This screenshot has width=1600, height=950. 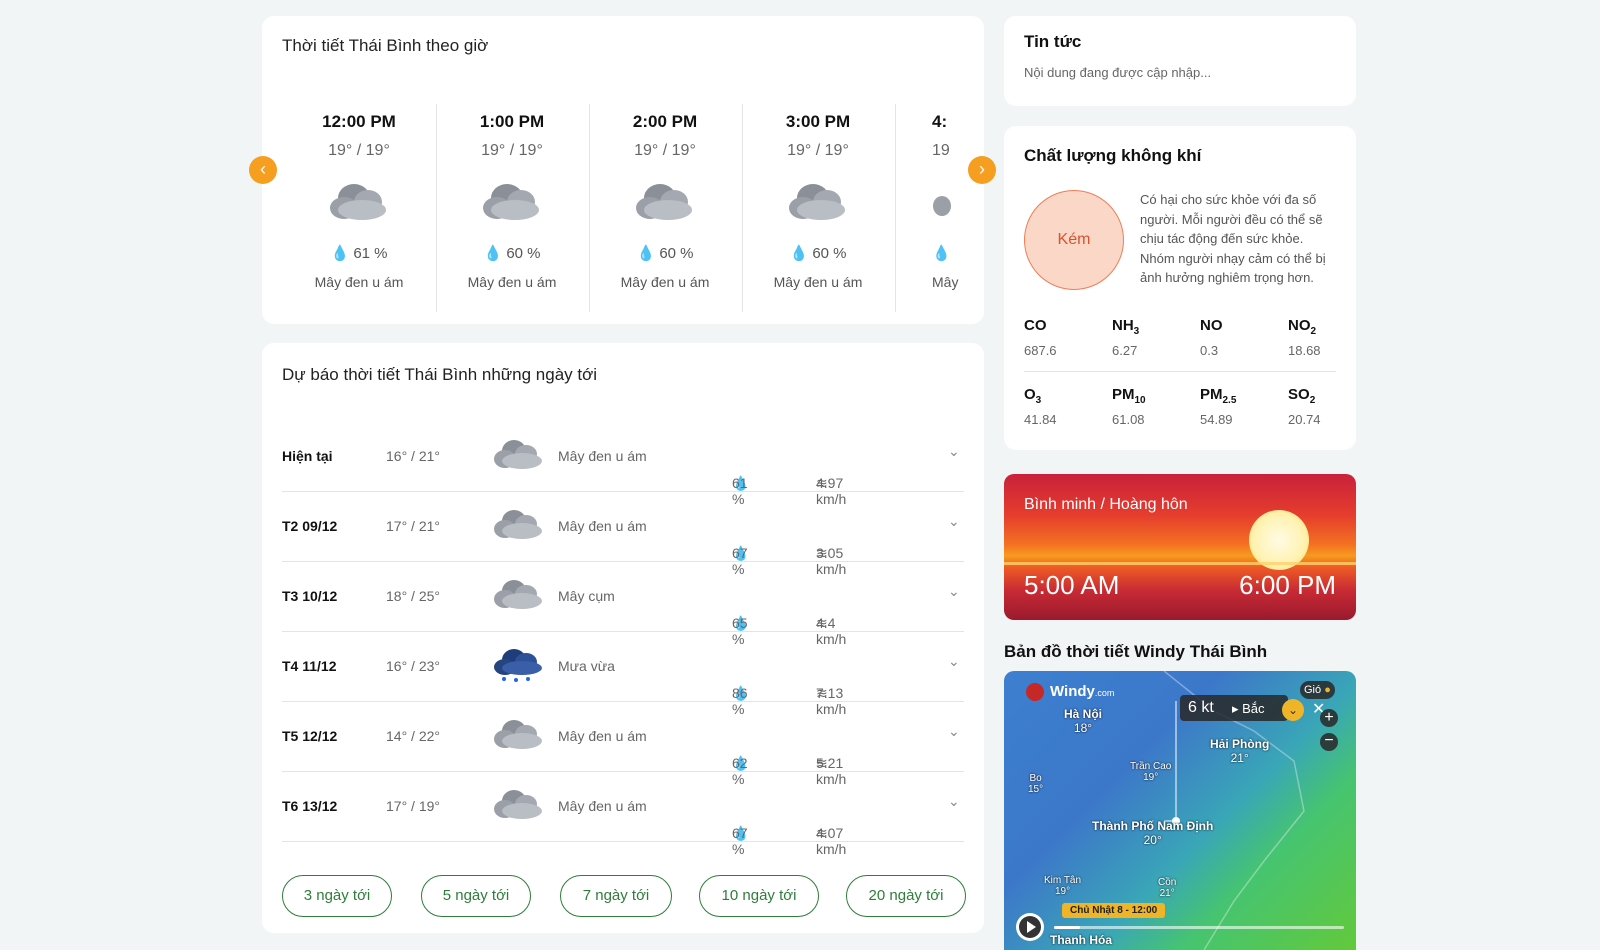 What do you see at coordinates (1167, 888) in the screenshot?
I see `map-place: Cồn 21°` at bounding box center [1167, 888].